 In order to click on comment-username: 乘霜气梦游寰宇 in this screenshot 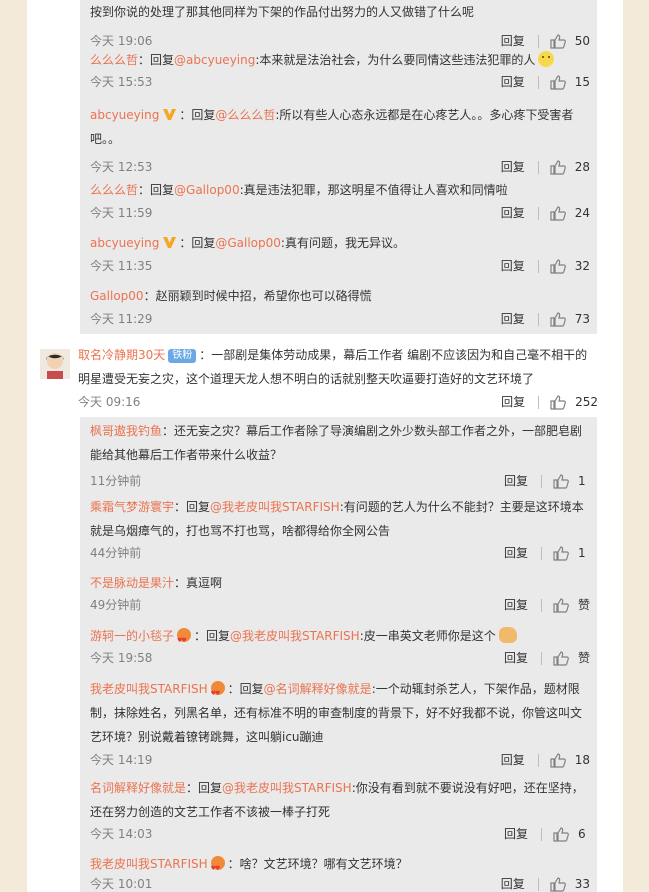, I will do `click(132, 507)`.